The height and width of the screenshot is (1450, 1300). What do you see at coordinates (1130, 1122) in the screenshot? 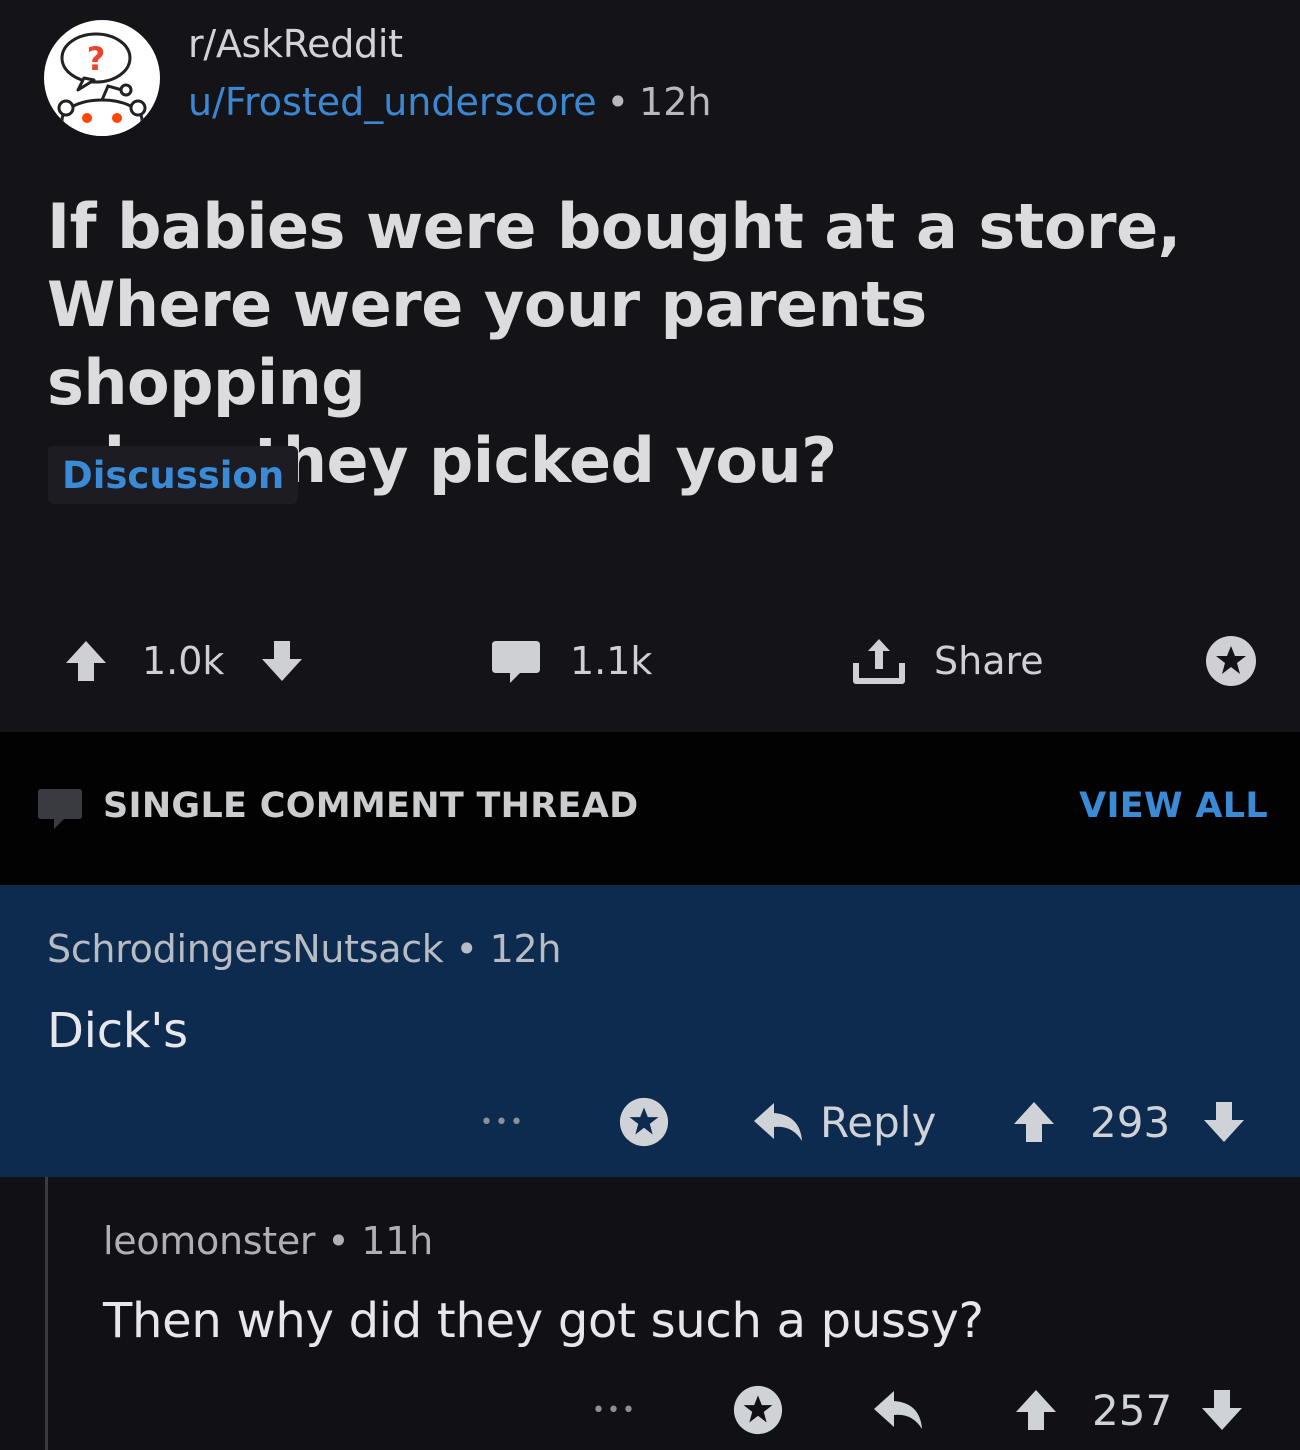
I see `comment-vote-count: 293` at bounding box center [1130, 1122].